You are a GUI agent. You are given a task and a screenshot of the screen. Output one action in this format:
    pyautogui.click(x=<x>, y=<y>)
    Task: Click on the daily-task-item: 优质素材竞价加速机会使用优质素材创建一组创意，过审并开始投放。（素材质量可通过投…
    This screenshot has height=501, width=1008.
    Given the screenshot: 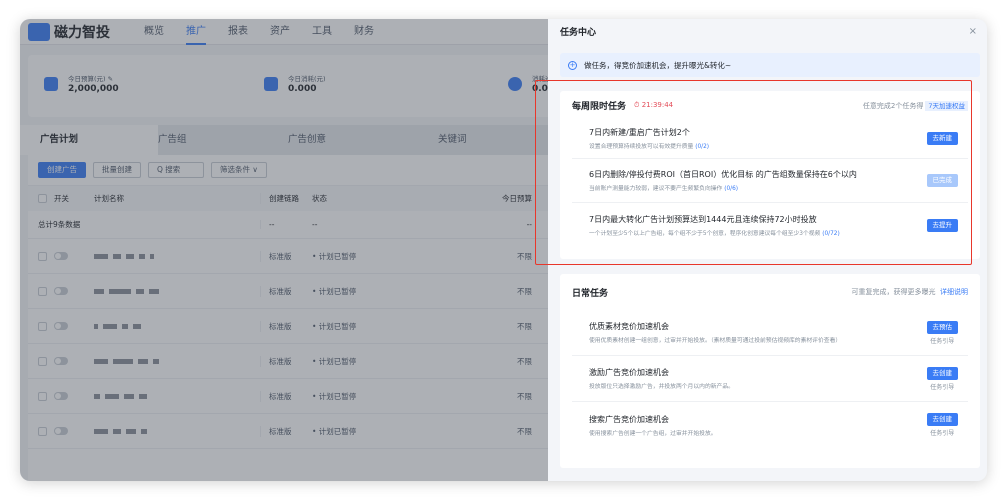 What is the action you would take?
    pyautogui.click(x=770, y=333)
    